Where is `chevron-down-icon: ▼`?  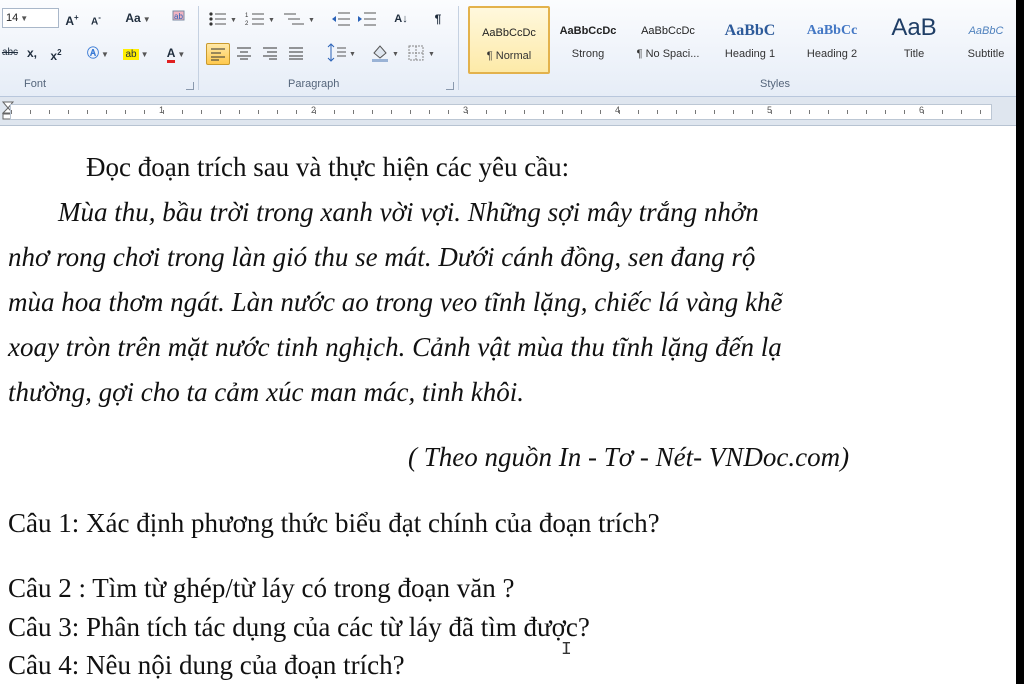
chevron-down-icon: ▼ is located at coordinates (24, 18).